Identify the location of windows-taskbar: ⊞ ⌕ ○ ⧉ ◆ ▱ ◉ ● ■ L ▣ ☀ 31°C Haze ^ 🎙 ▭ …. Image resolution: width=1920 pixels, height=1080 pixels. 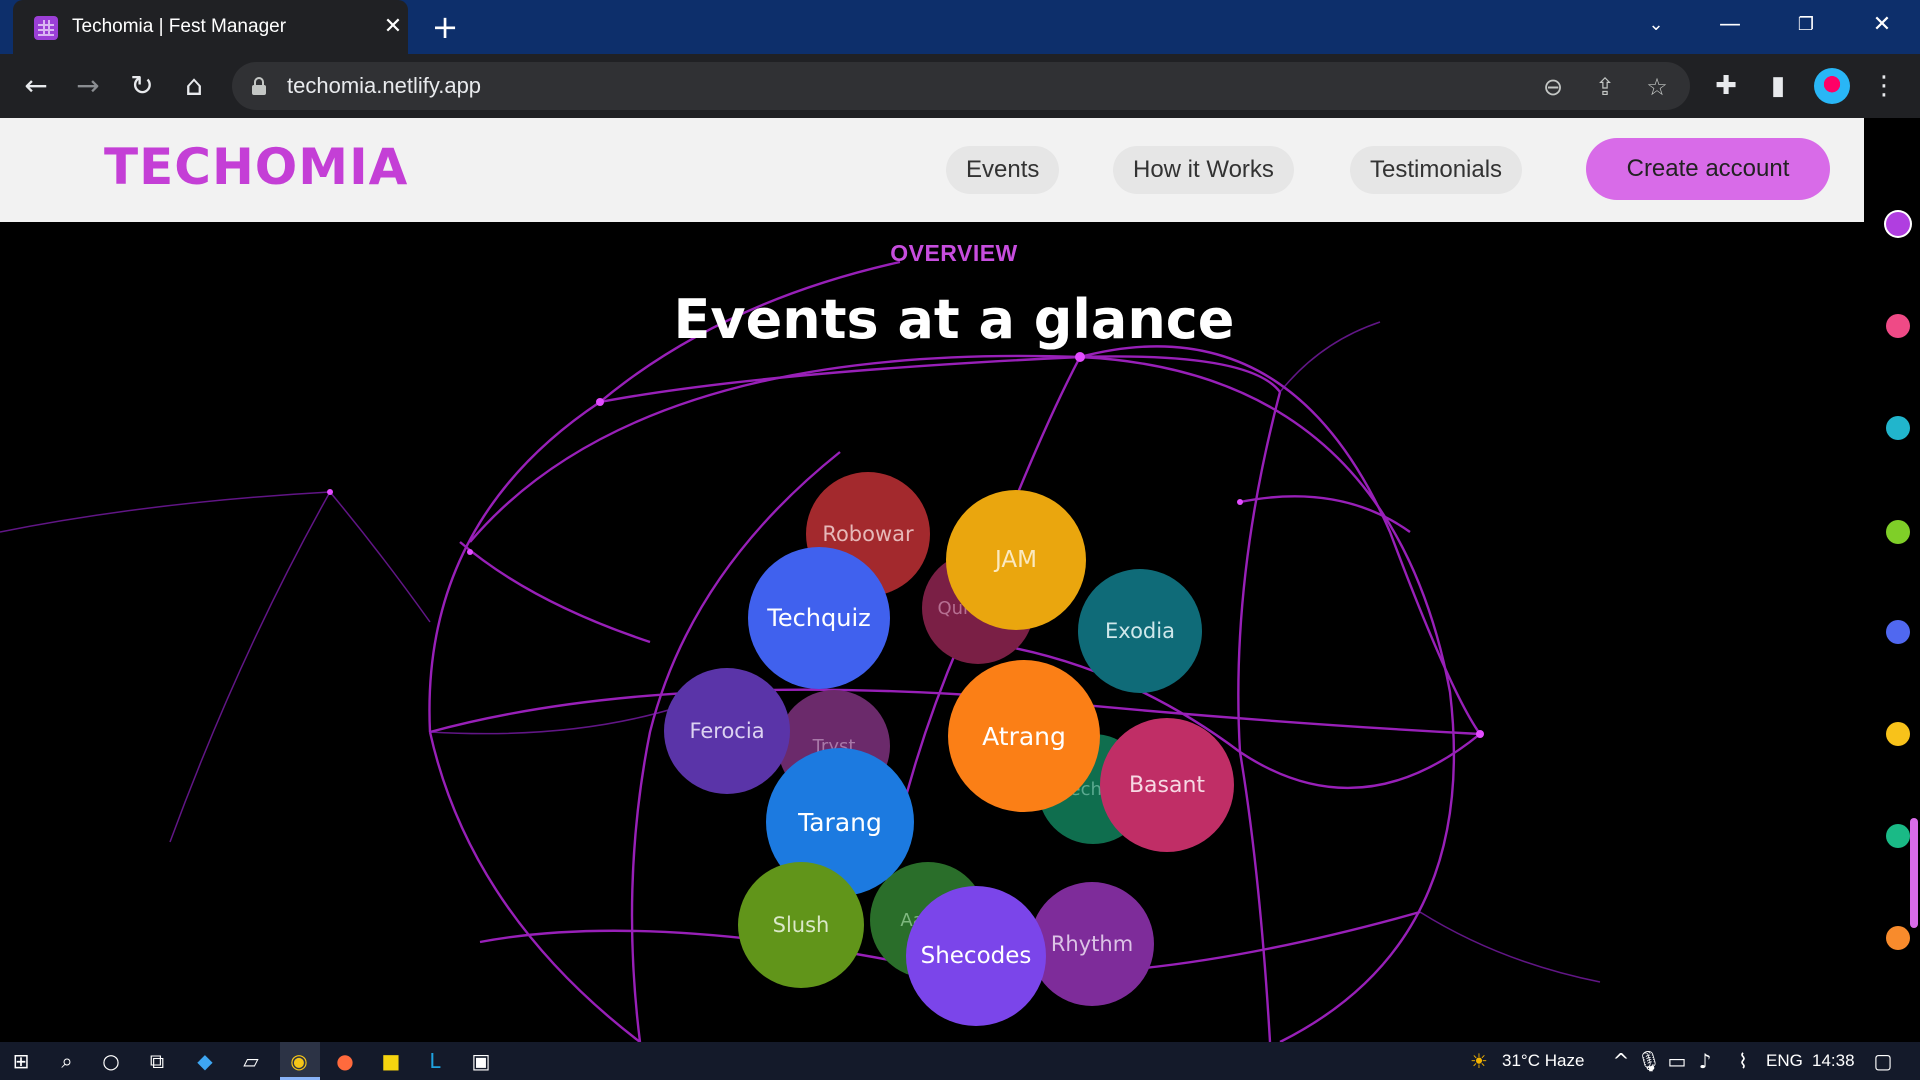
(960, 1061).